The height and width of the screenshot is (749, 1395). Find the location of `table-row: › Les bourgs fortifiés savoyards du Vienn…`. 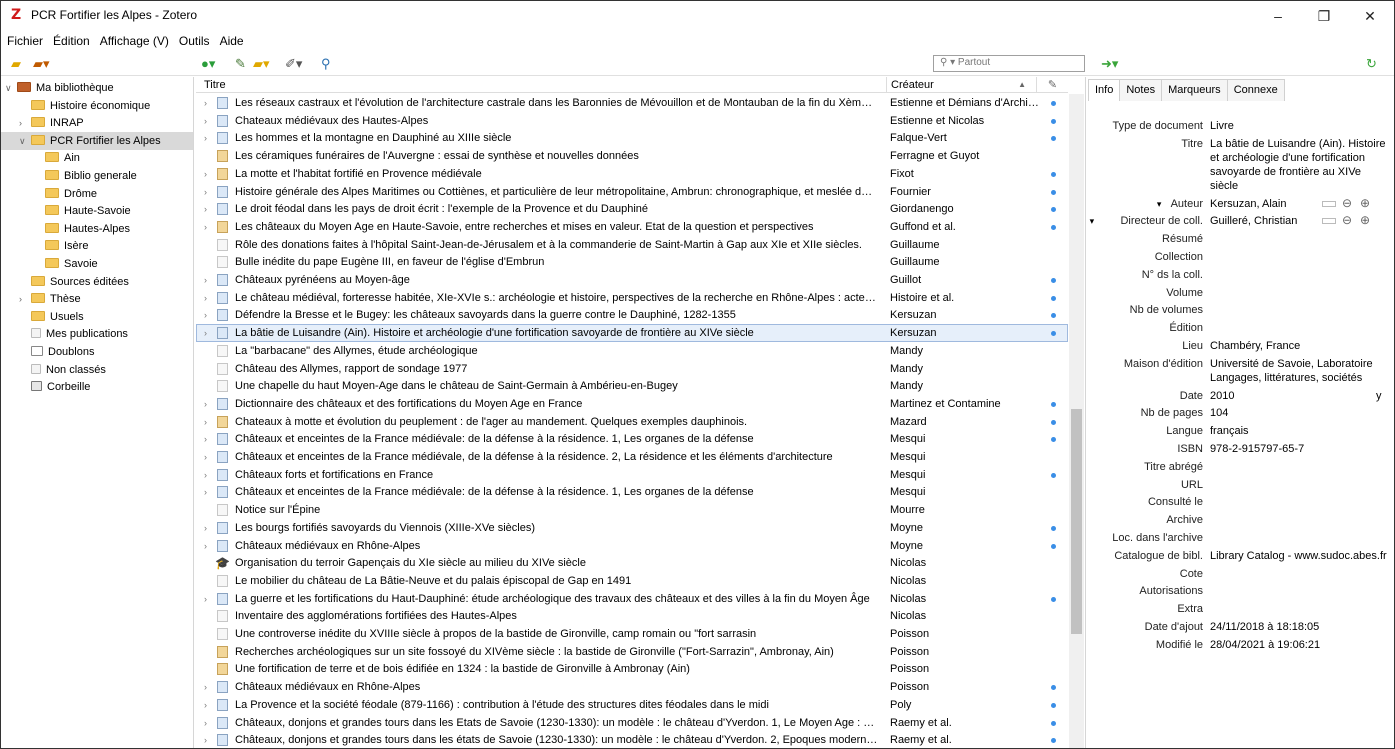

table-row: › Les bourgs fortifiés savoyards du Vienn… is located at coordinates (632, 528).